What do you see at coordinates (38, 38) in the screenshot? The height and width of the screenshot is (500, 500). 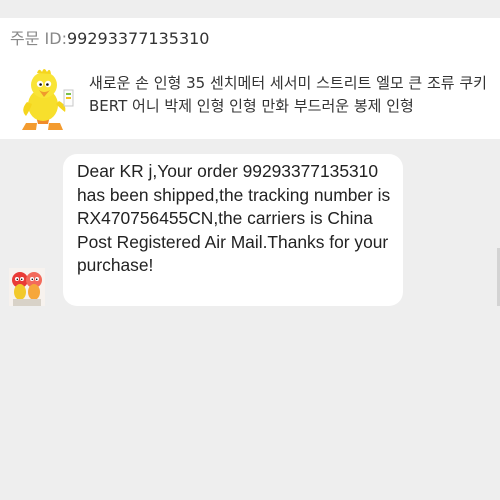 I see `order-id-label: 주문 ID:` at bounding box center [38, 38].